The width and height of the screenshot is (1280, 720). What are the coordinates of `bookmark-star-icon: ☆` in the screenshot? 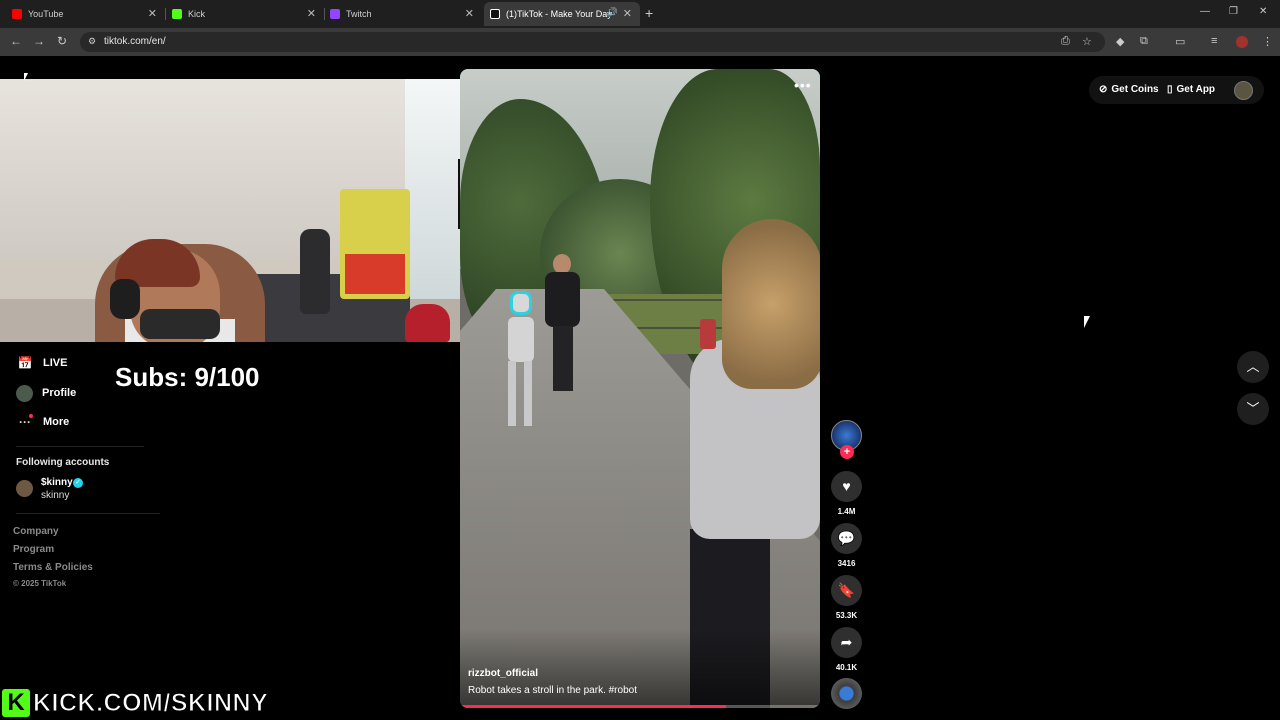 It's located at (1087, 41).